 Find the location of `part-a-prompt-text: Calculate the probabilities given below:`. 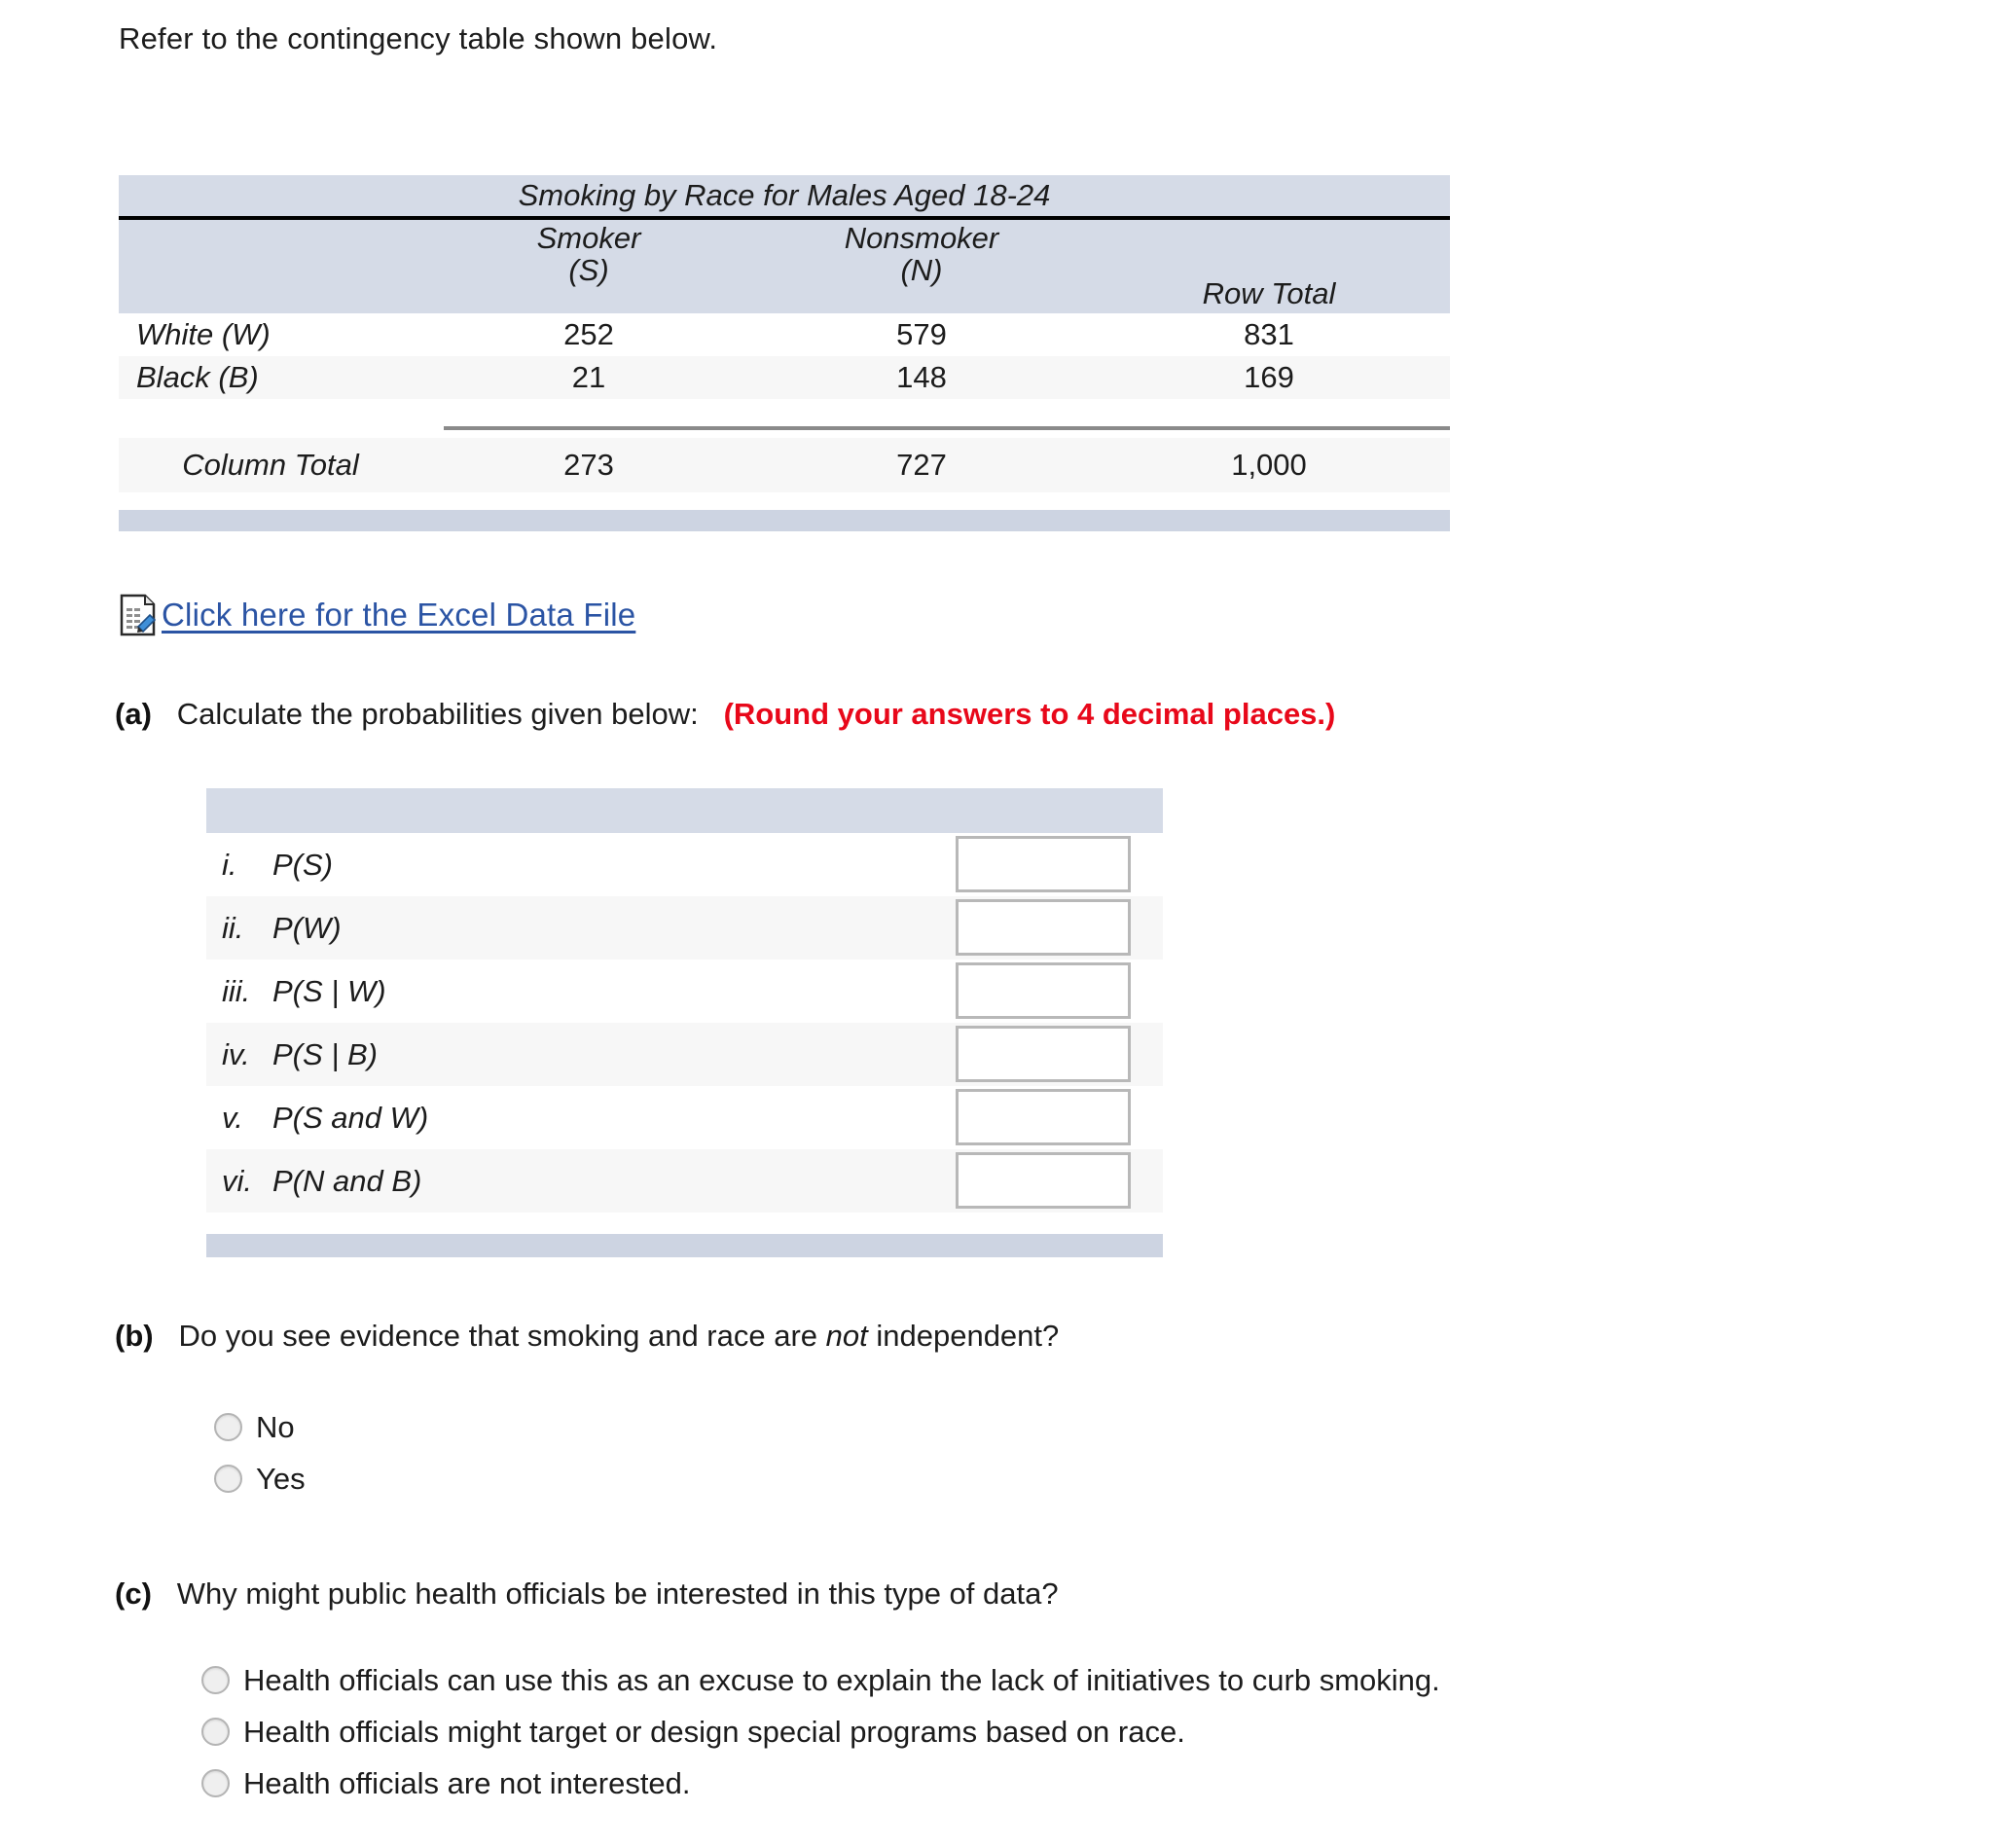

part-a-prompt-text: Calculate the probabilities given below: is located at coordinates (438, 714).